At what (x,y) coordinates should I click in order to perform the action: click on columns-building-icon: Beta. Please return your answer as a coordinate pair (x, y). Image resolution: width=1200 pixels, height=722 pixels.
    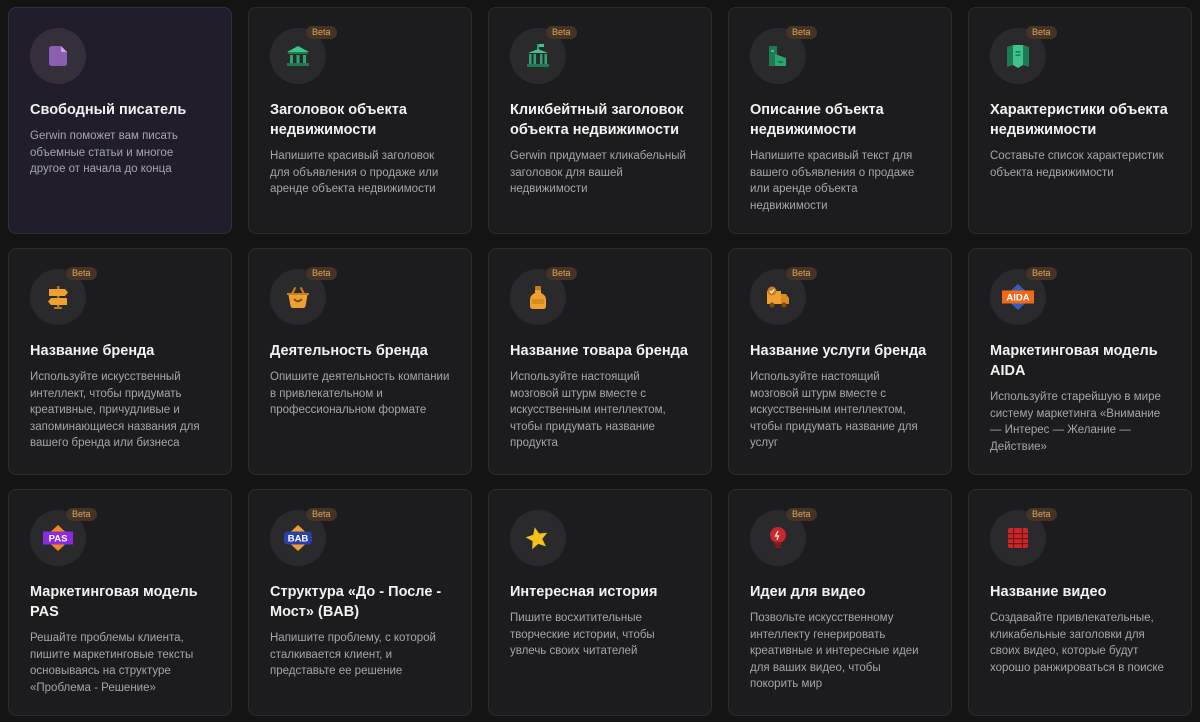
    Looking at the image, I should click on (543, 55).